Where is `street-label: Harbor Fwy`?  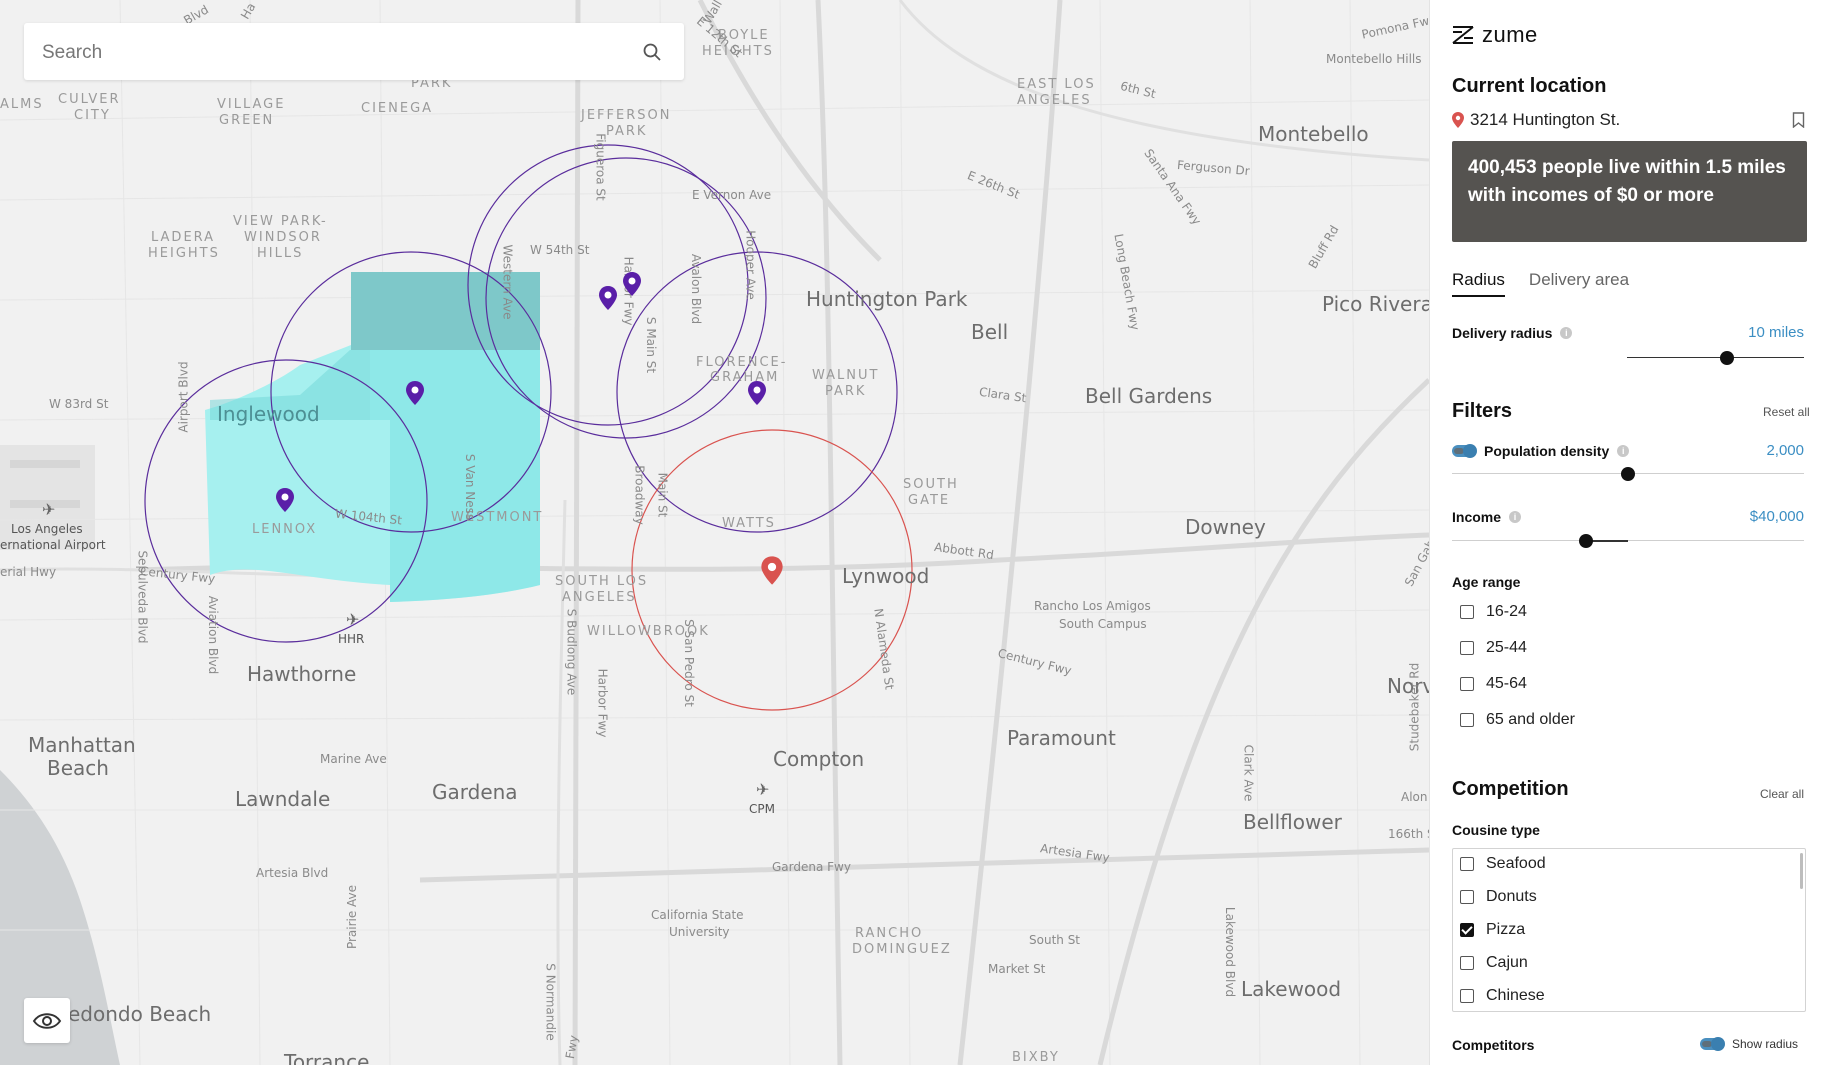 street-label: Harbor Fwy is located at coordinates (602, 703).